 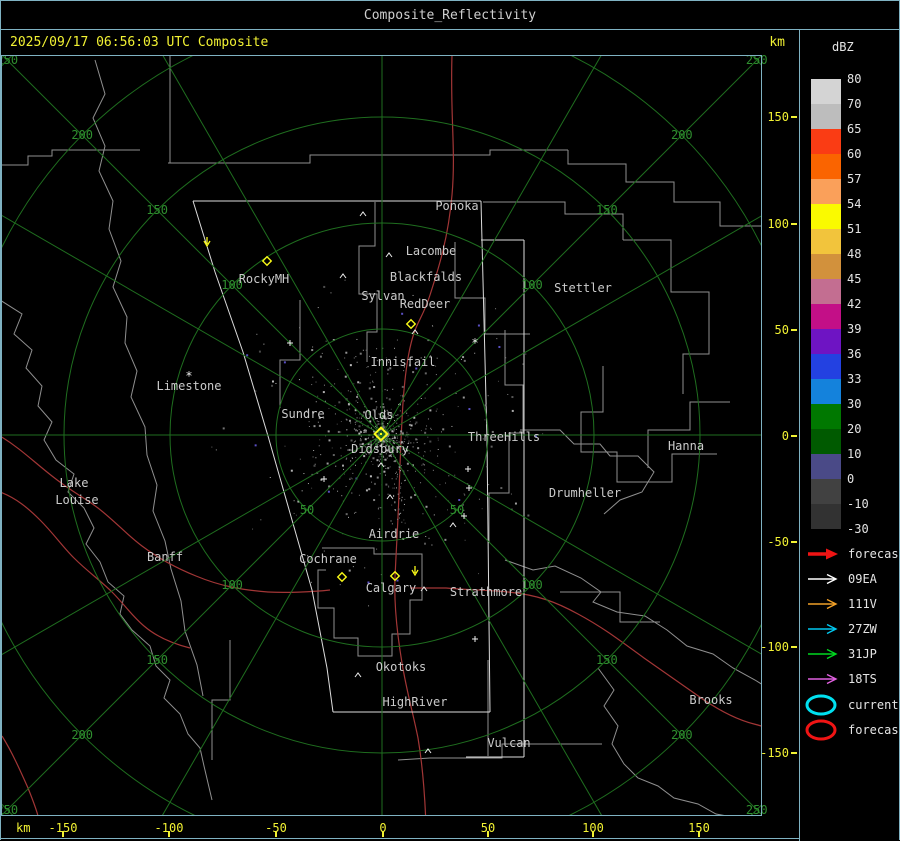 What do you see at coordinates (401, 667) in the screenshot?
I see `city-label-okotoks: Okotoks` at bounding box center [401, 667].